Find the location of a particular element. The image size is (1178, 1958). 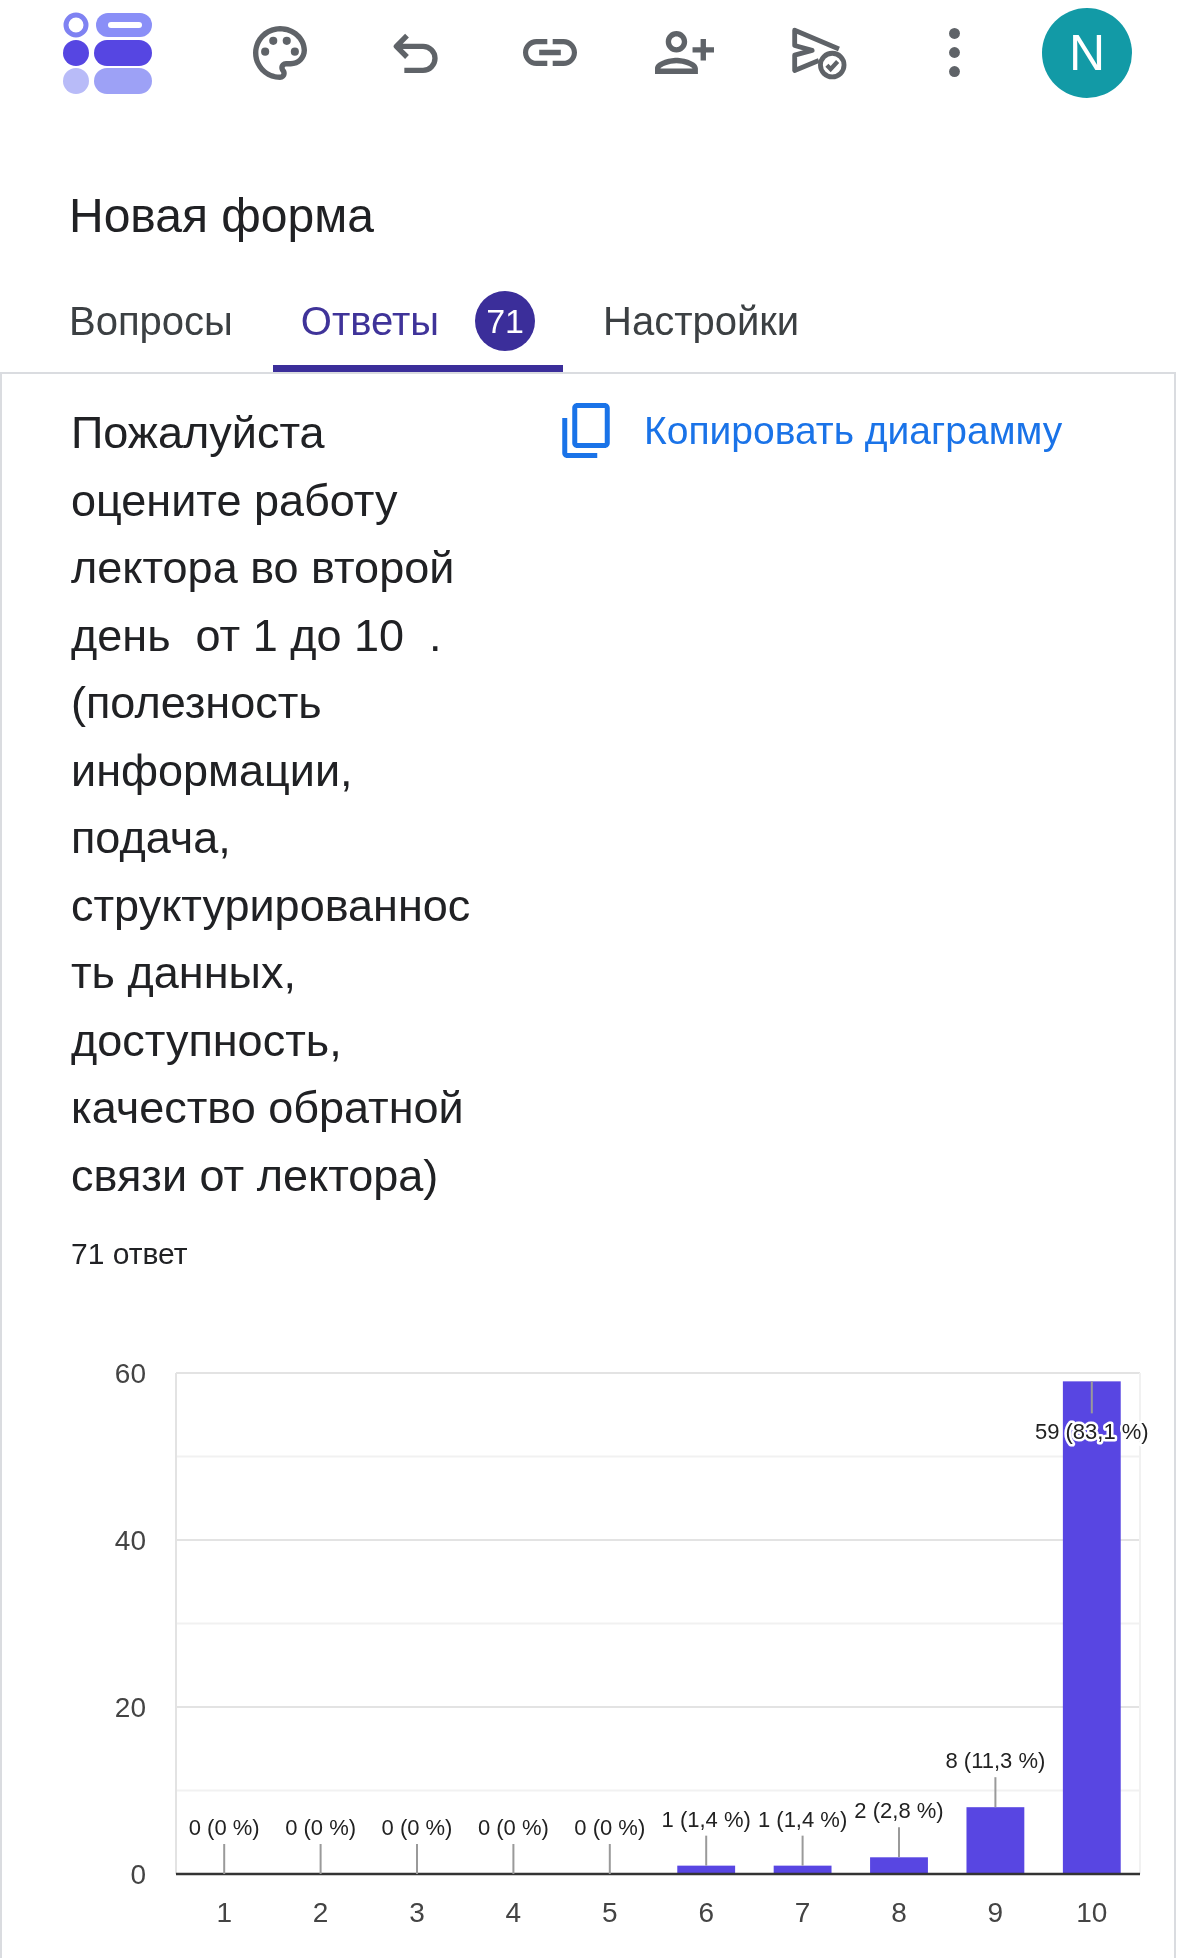

axis-label: 20 is located at coordinates (130, 1707).